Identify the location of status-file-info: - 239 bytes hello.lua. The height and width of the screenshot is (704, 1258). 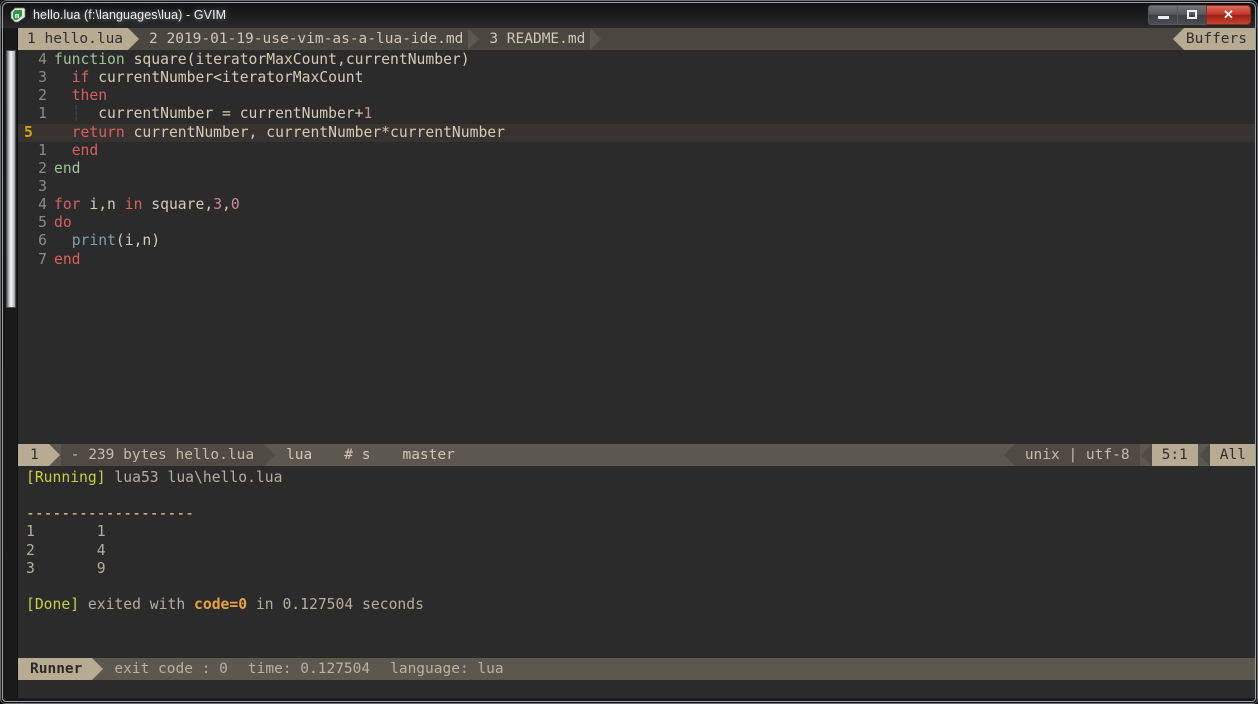
(162, 455).